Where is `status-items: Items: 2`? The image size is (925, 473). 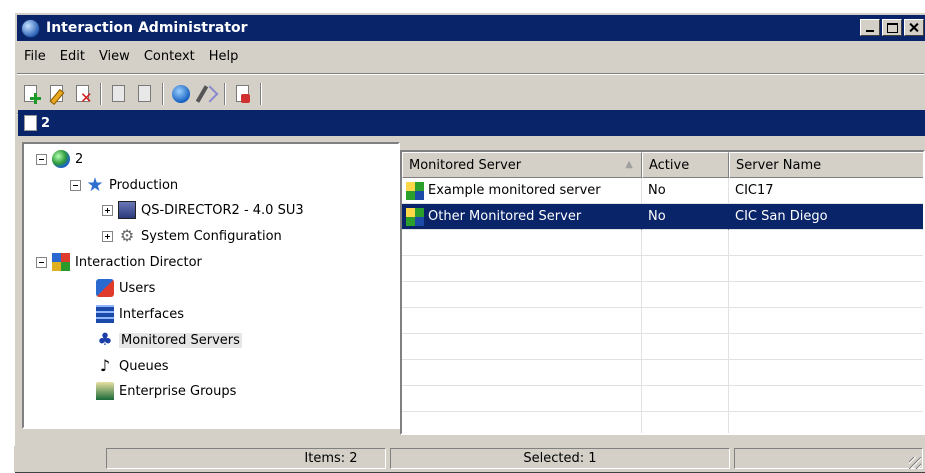
status-items: Items: 2 is located at coordinates (246, 458).